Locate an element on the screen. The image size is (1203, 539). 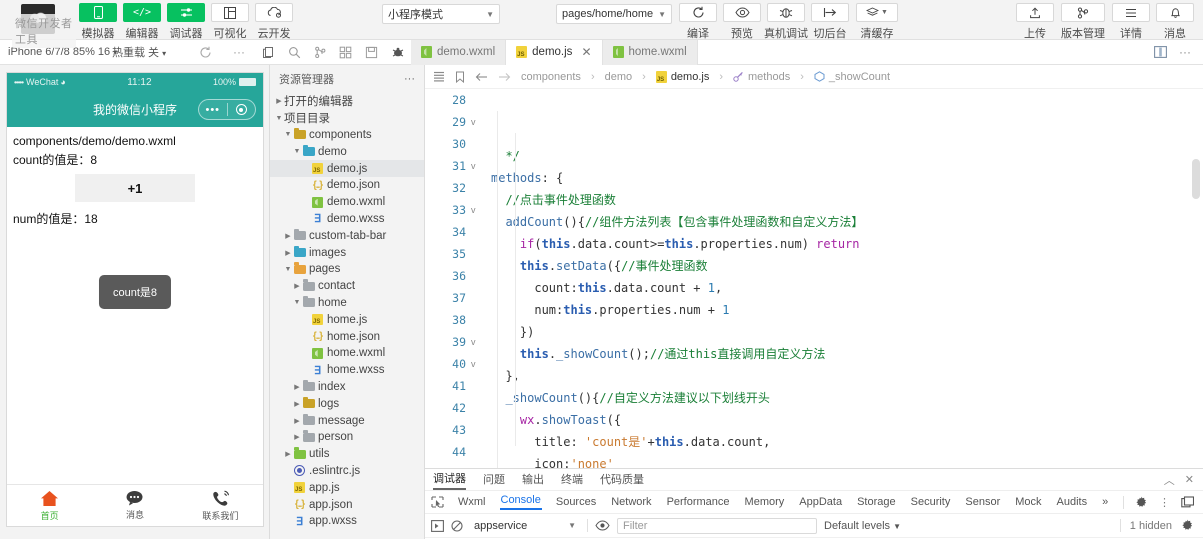
capsule-more-icon: ••• is located at coordinates (213, 110).